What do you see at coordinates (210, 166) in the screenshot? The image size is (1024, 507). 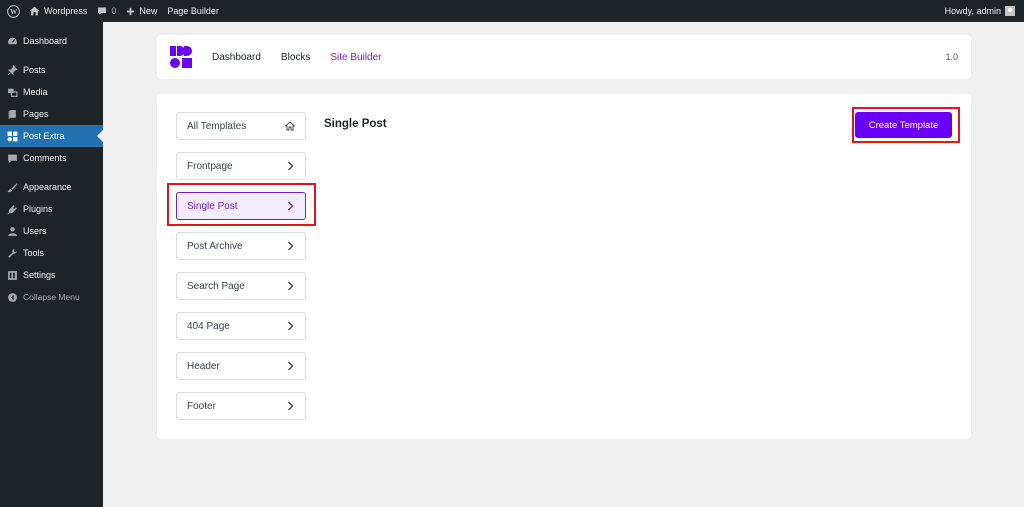 I see `template-label: Frontpage` at bounding box center [210, 166].